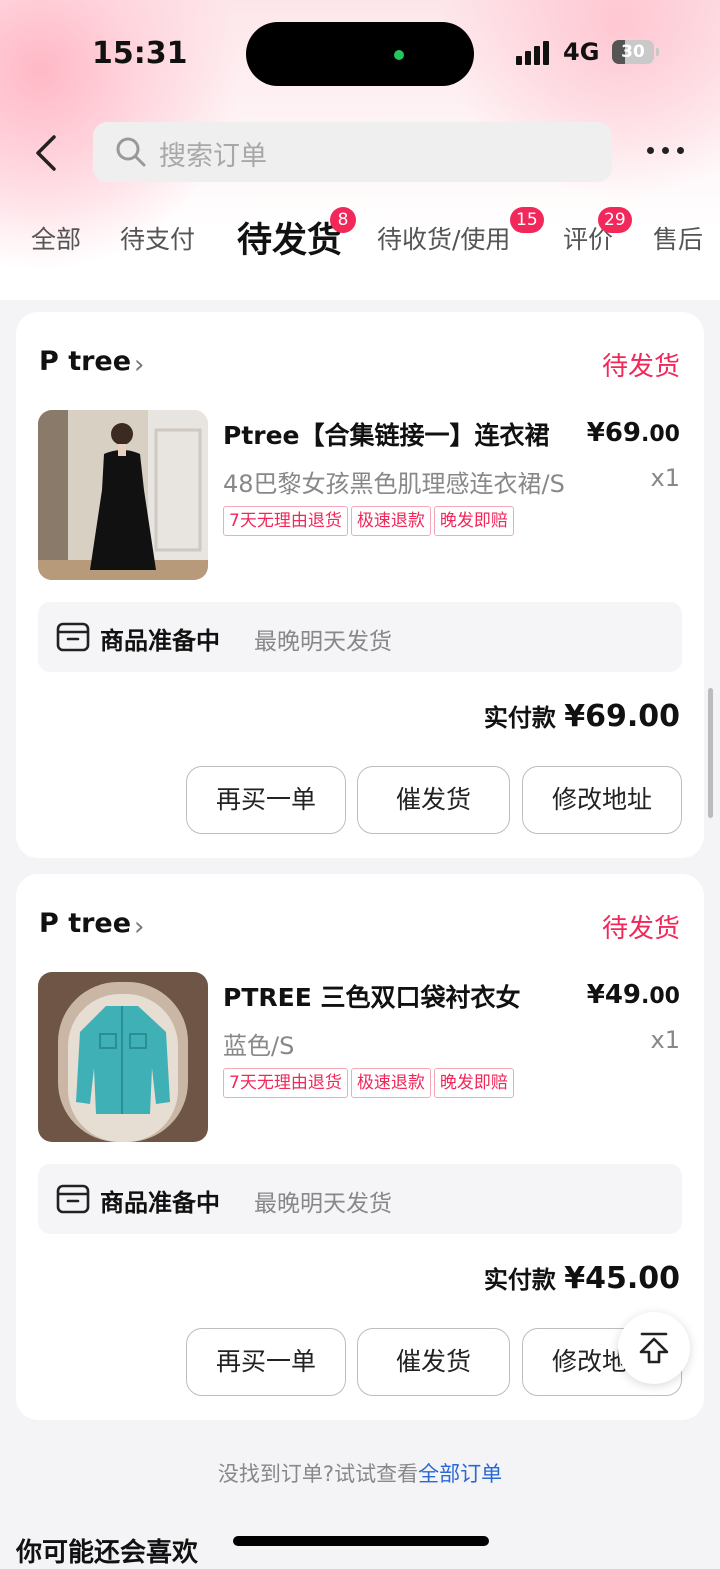 The image size is (720, 1569). Describe the element at coordinates (393, 996) in the screenshot. I see `product-title: PTREE 三色双口袋衬衣女` at that location.